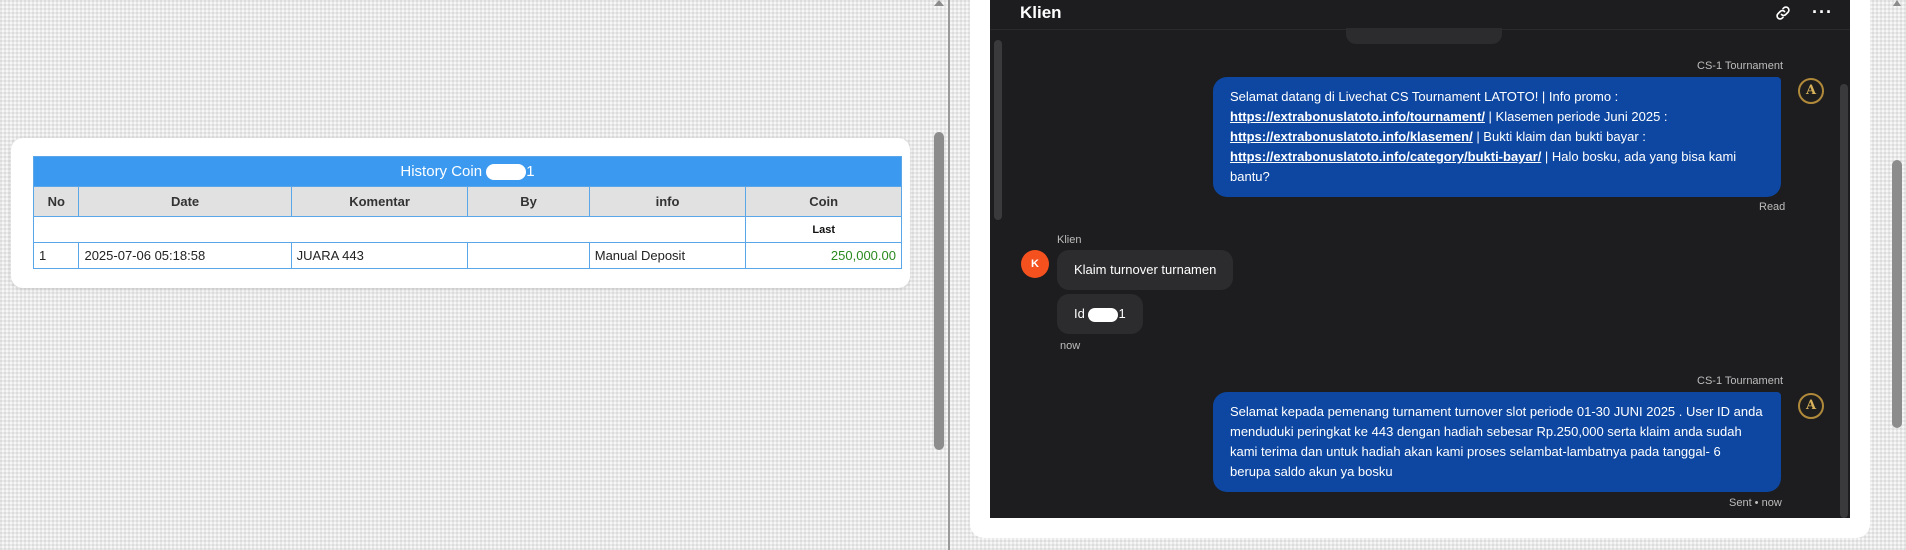 Image resolution: width=1906 pixels, height=550 pixels. I want to click on col-no: No, so click(56, 201).